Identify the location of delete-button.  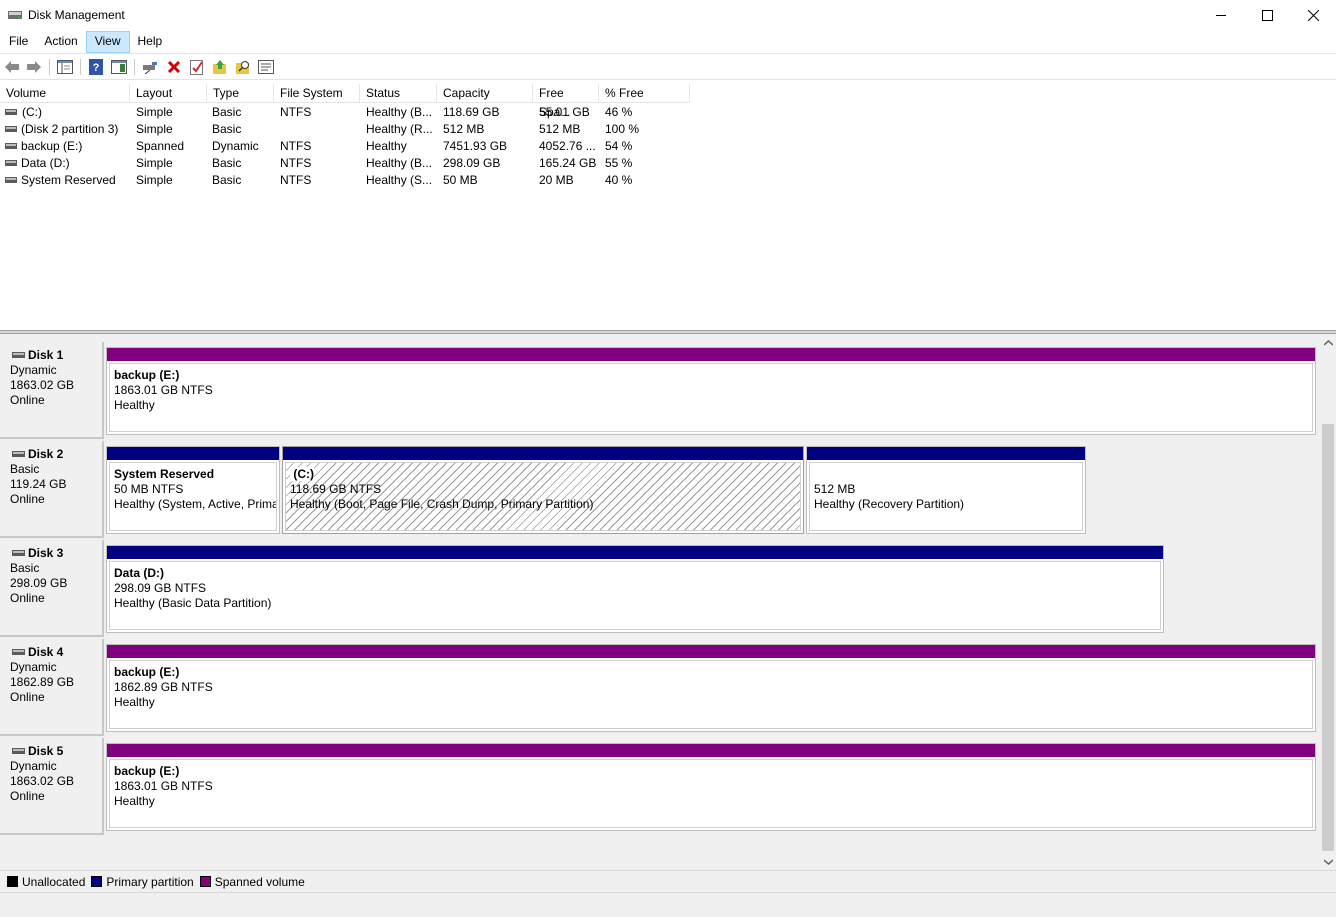
(174, 67).